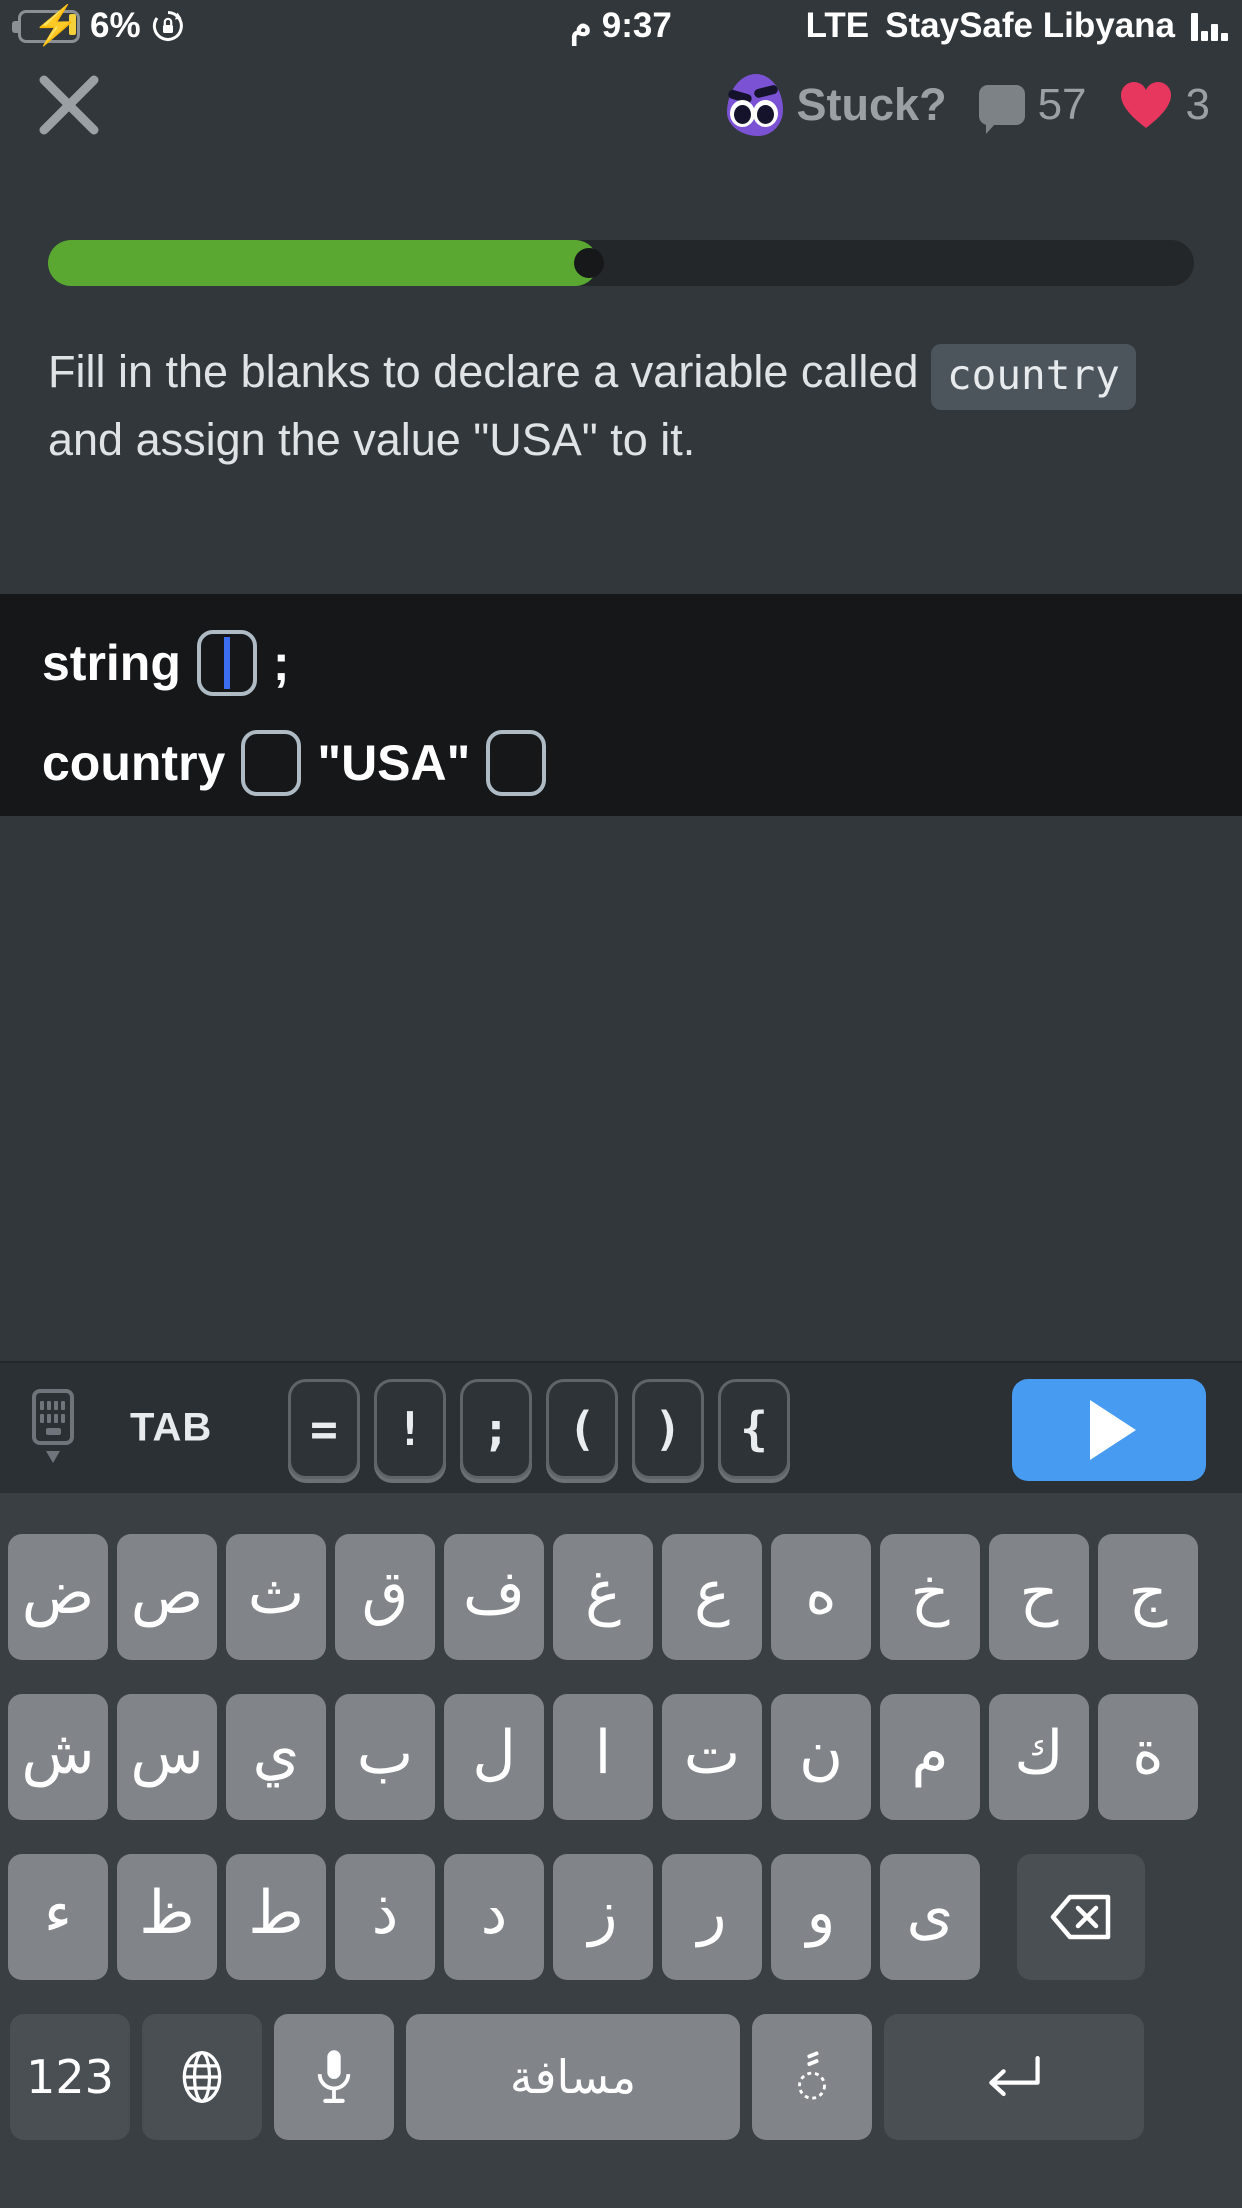 Image resolution: width=1242 pixels, height=2208 pixels. Describe the element at coordinates (621, 104) in the screenshot. I see `lesson-header: Stuck? 57 3` at that location.